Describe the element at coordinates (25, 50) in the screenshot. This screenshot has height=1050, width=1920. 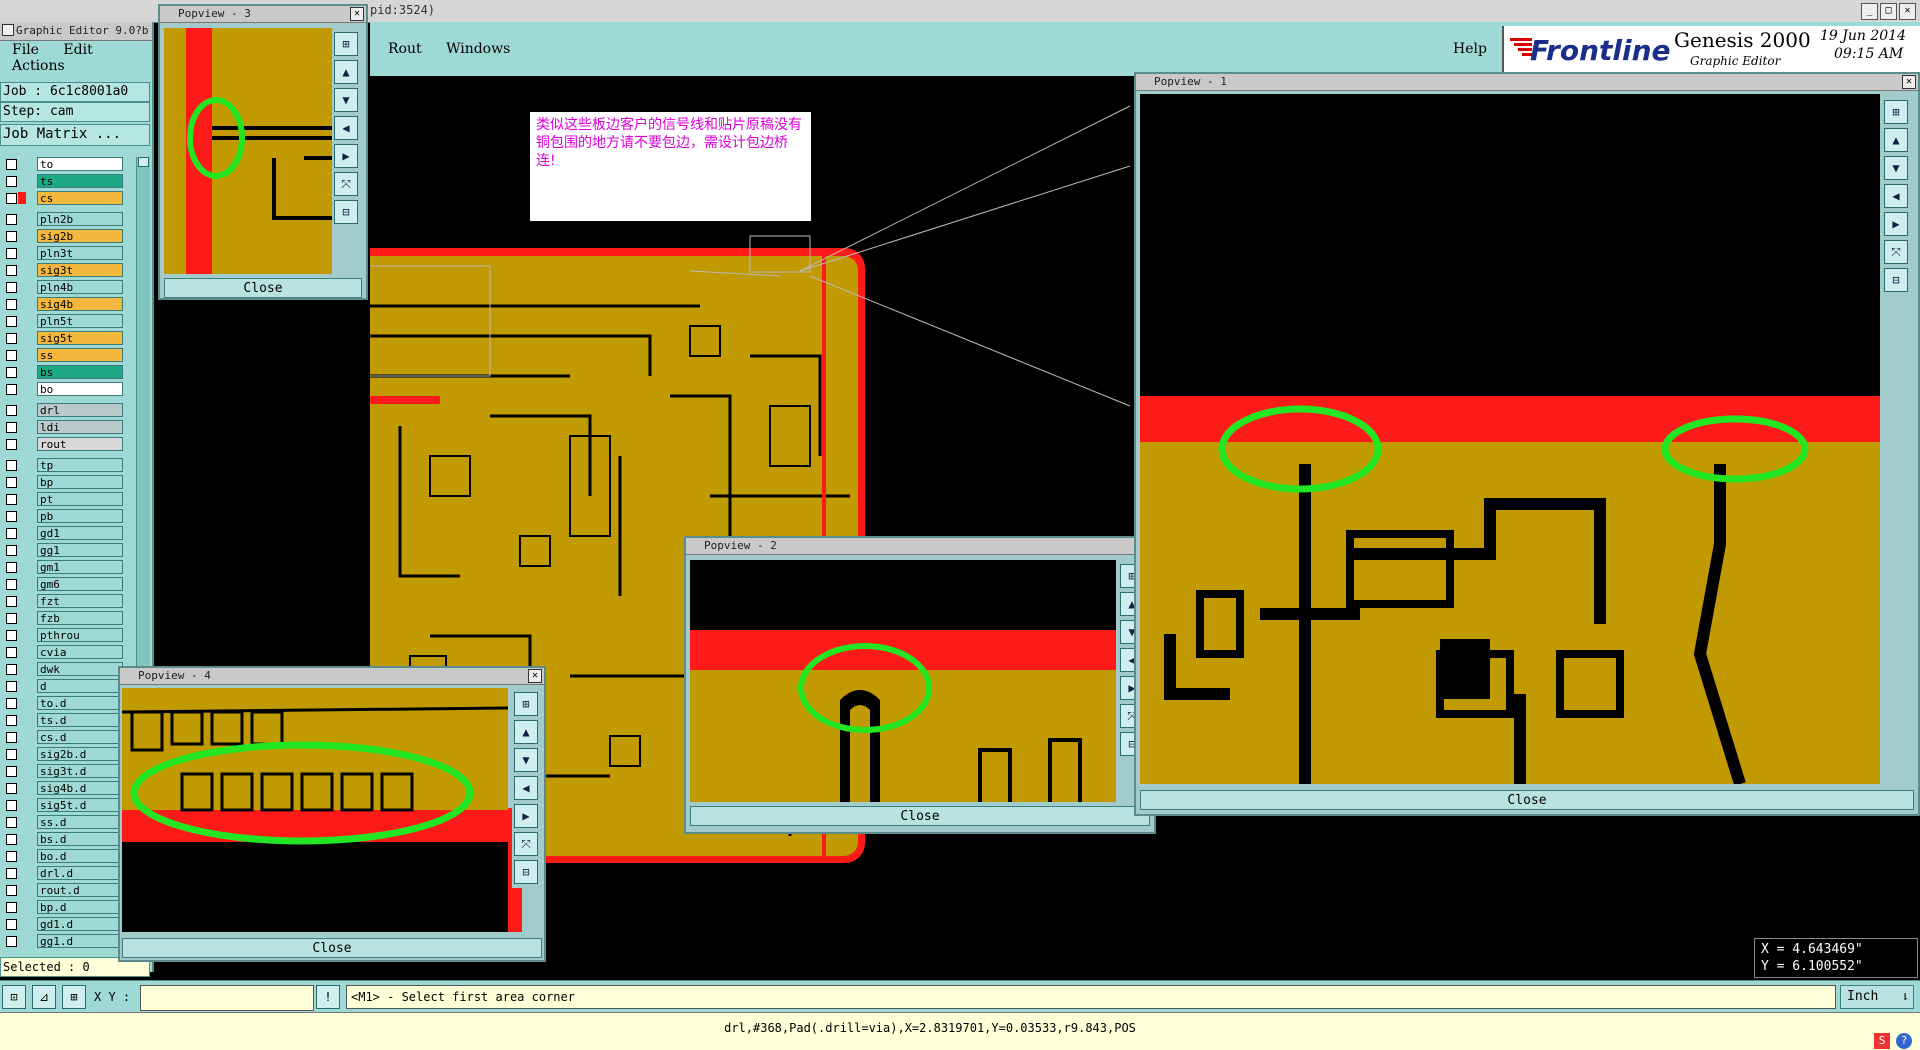
I see `menu-file: File` at that location.